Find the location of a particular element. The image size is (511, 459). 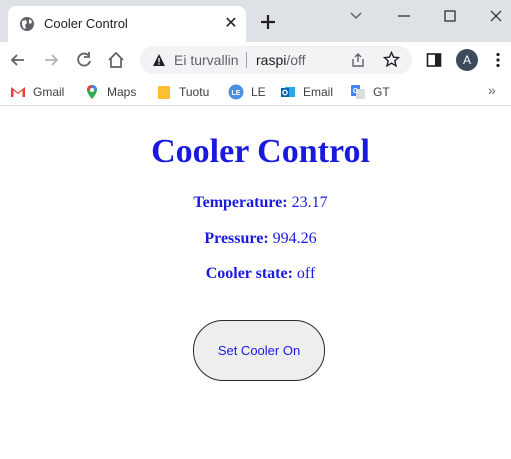

page-title: Cooler Control is located at coordinates (260, 151).